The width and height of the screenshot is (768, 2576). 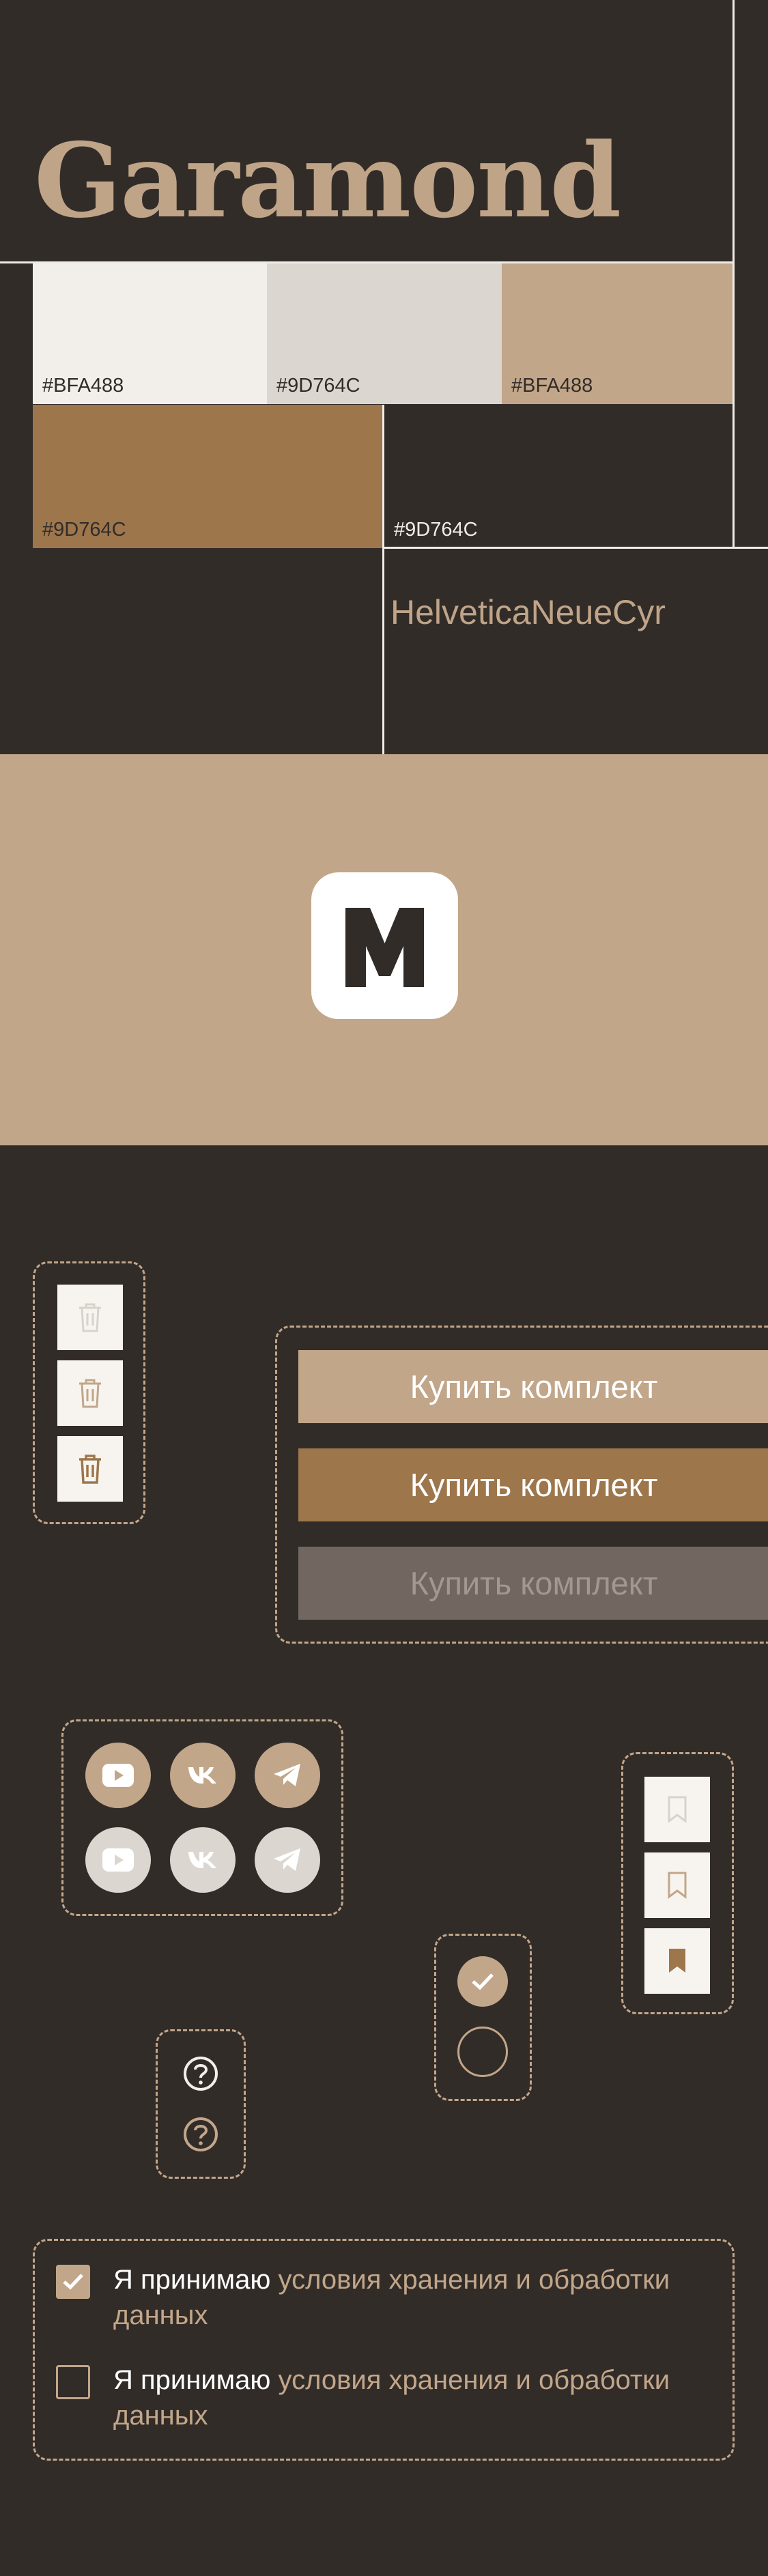 I want to click on palette-title-serif: Garamond, so click(x=327, y=181).